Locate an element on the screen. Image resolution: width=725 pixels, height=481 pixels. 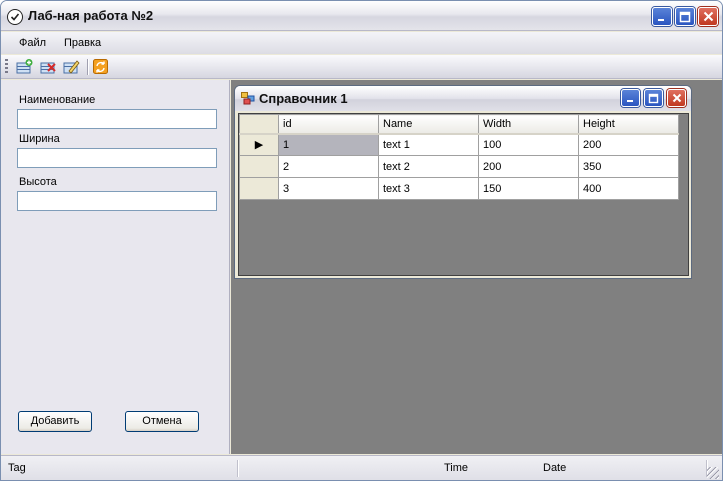
child-minimize-button is located at coordinates (630, 98).